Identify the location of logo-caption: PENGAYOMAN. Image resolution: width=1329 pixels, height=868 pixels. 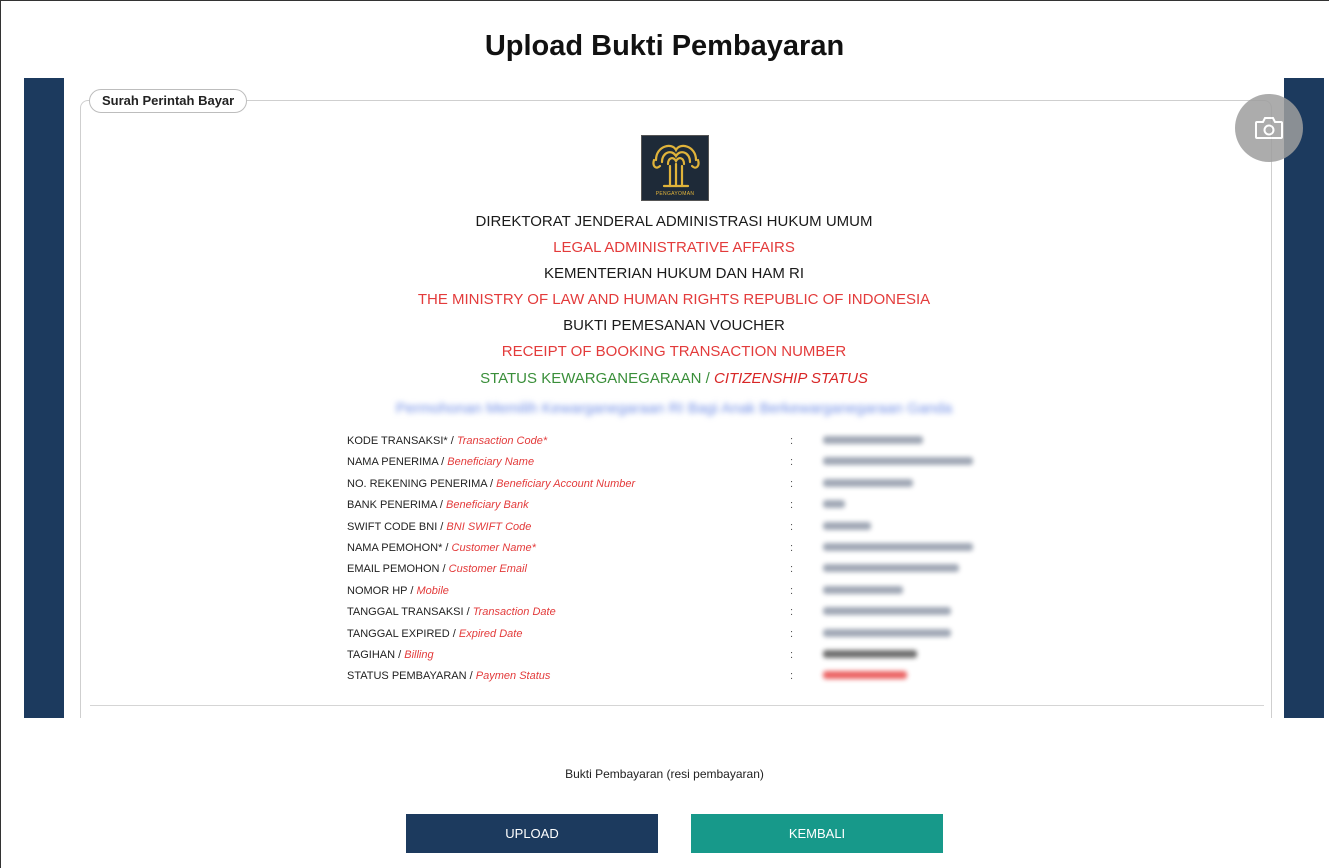
(675, 194).